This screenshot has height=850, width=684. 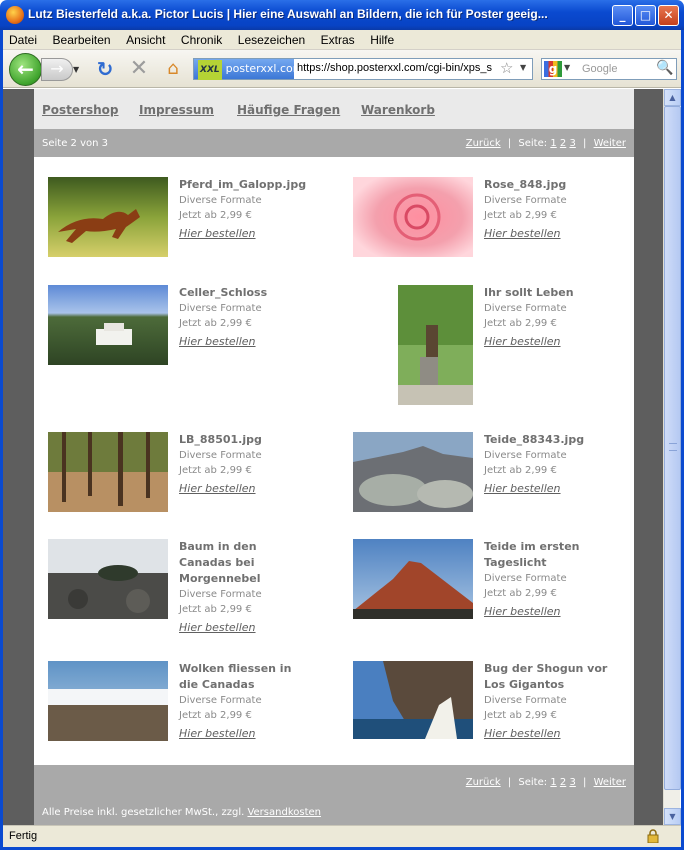 I want to click on product-thumbnail-horse, so click(x=108, y=217).